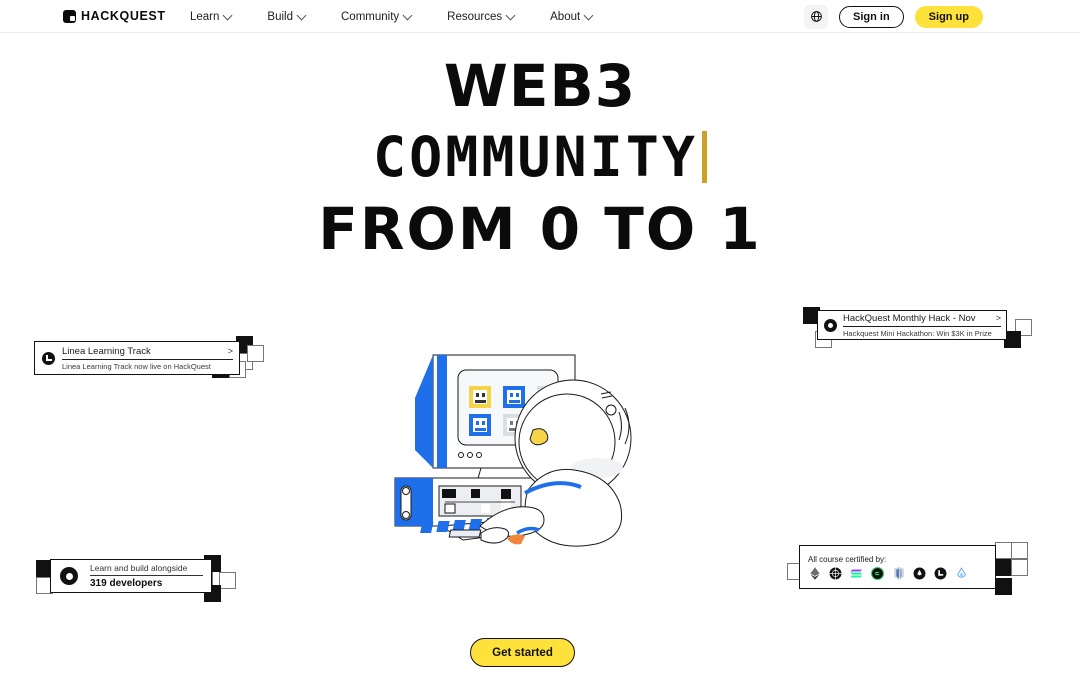 The width and height of the screenshot is (1080, 682). I want to click on nav-label: About, so click(565, 16).